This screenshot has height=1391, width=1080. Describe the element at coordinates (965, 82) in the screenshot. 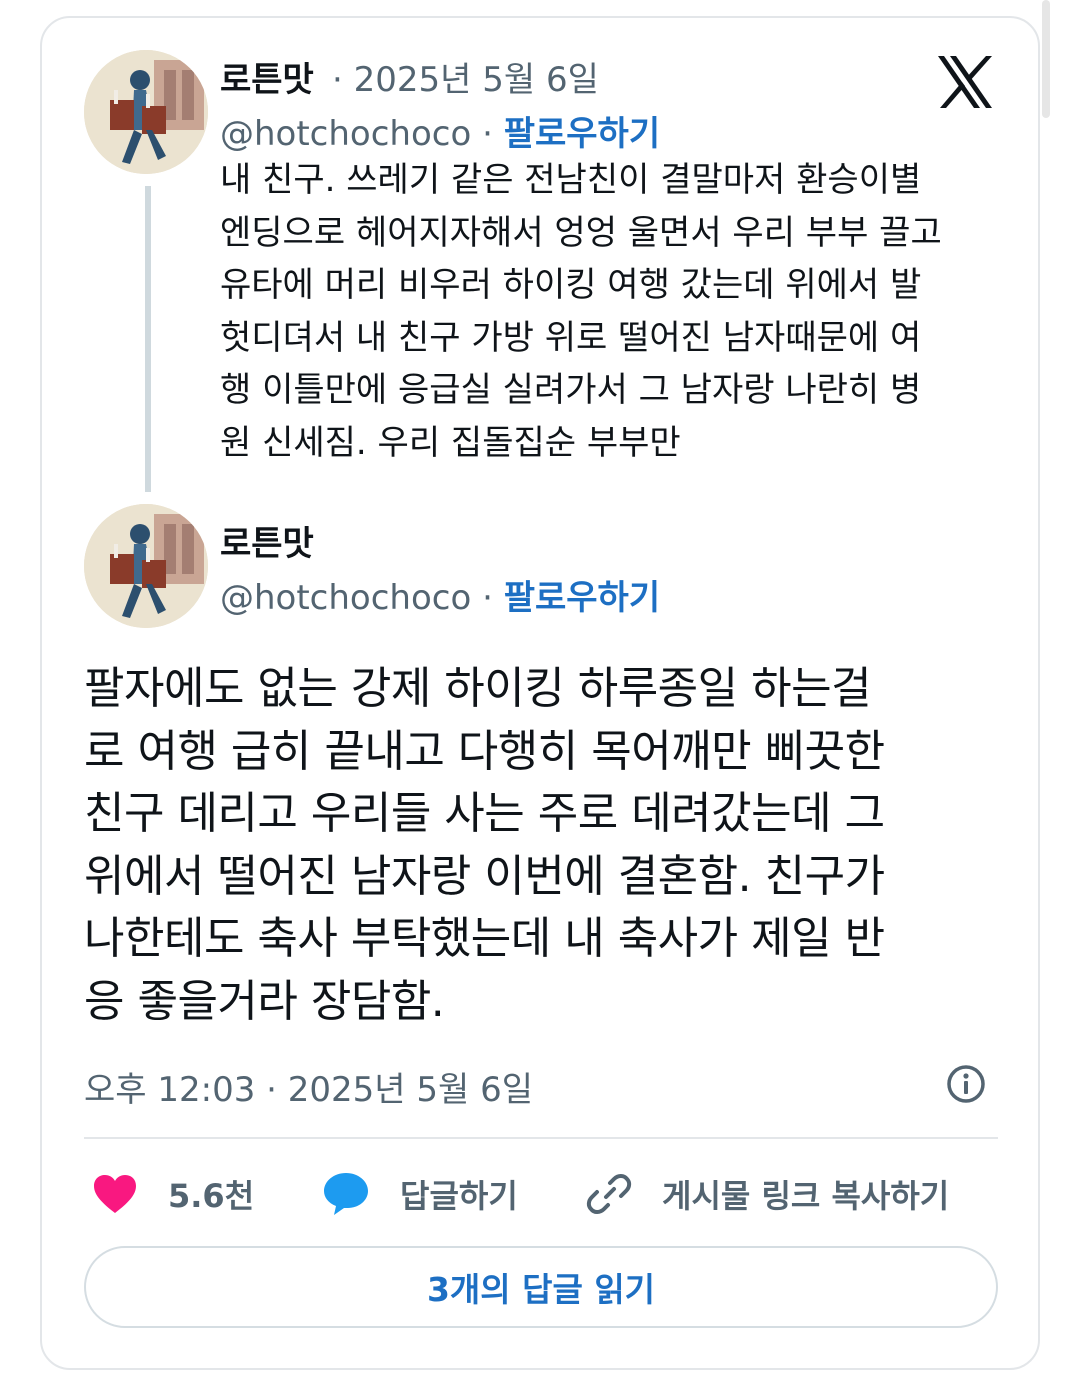

I see `x-logo-icon` at that location.